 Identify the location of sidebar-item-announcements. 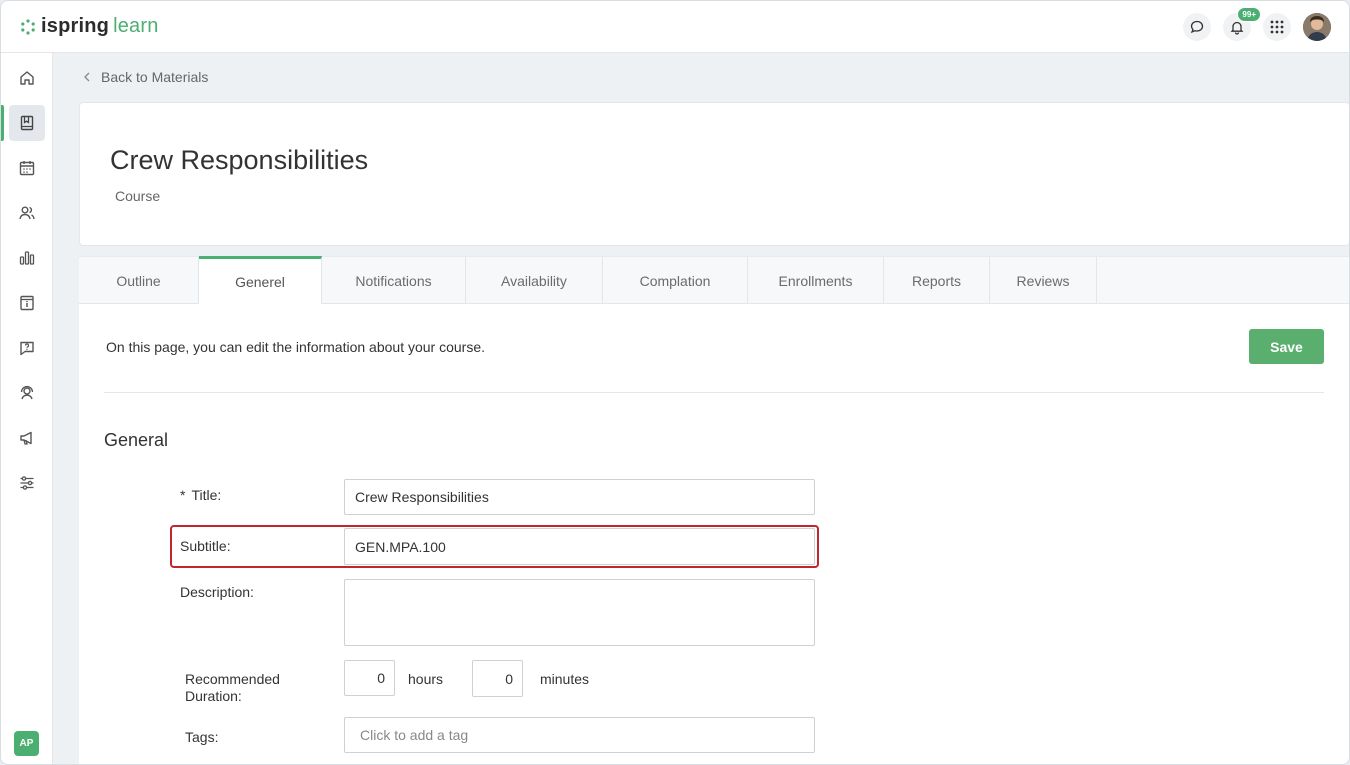
(27, 438).